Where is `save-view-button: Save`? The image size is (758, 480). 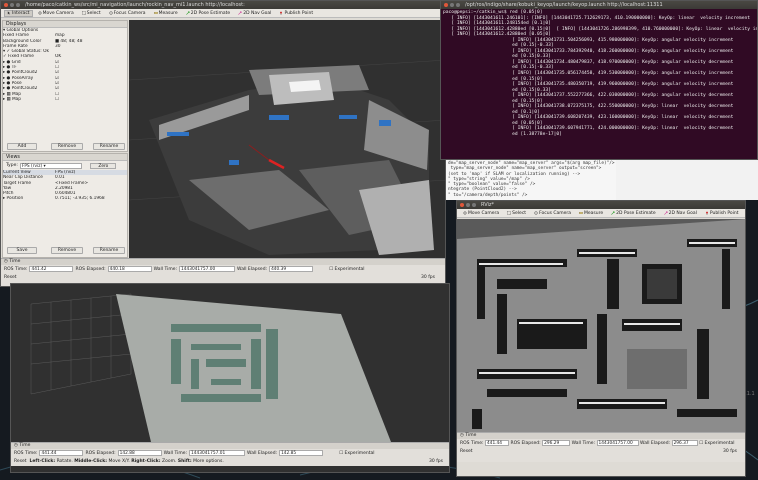
save-view-button: Save is located at coordinates (22, 250).